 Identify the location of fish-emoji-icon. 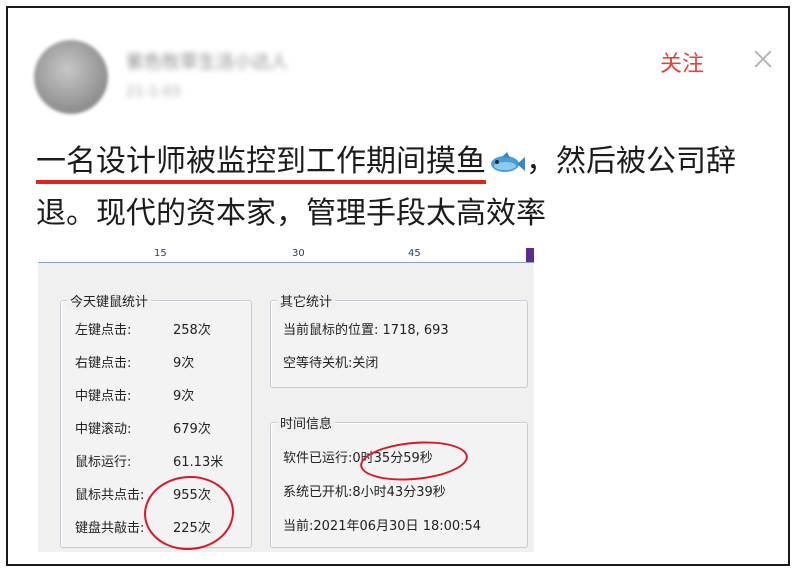
(508, 161).